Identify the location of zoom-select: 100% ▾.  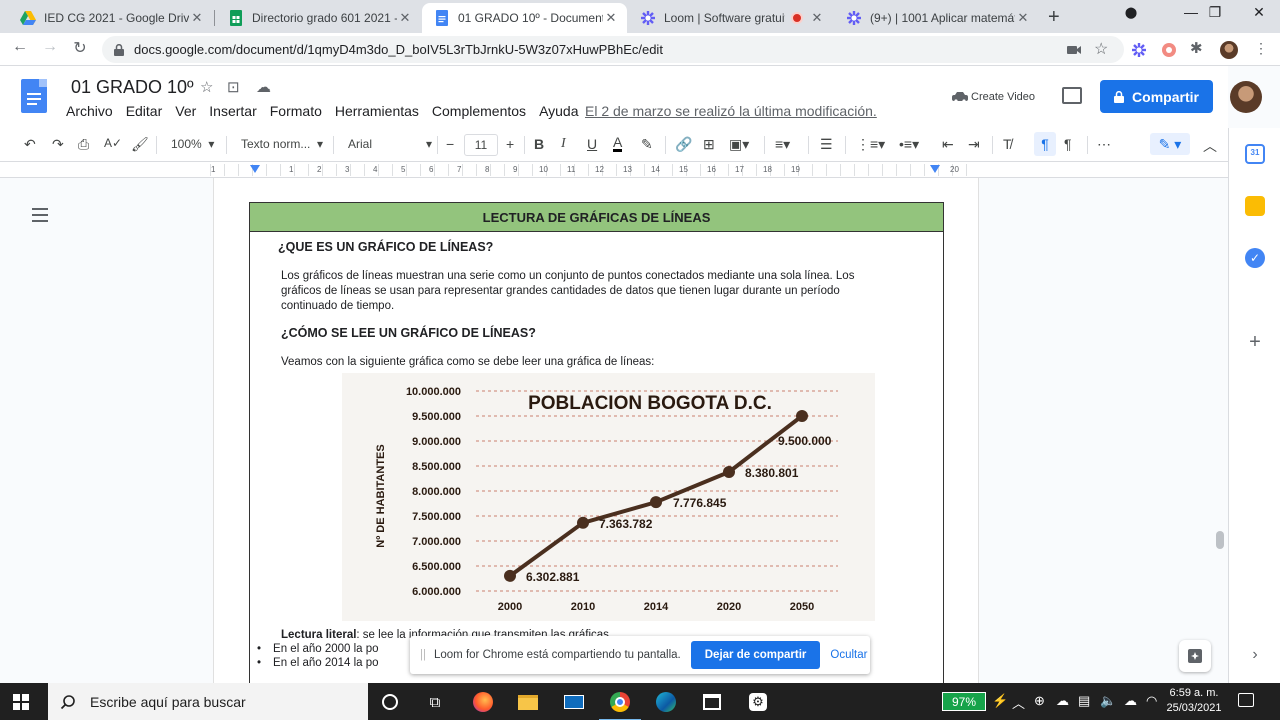
(192, 144).